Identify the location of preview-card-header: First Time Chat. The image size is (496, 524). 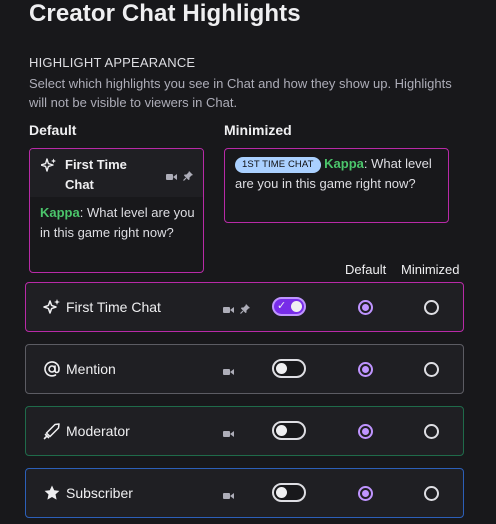
(116, 173).